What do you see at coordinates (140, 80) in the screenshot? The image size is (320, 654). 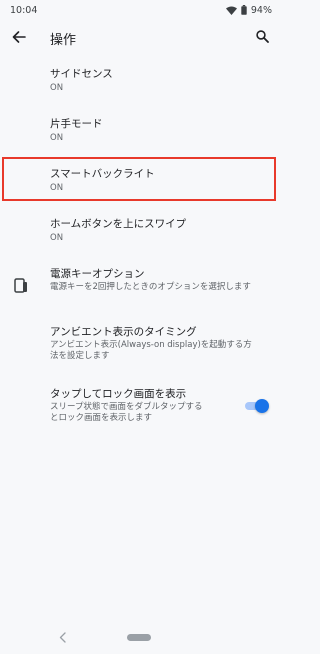 I see `setting-item-side-sense: サイドセンス ON` at bounding box center [140, 80].